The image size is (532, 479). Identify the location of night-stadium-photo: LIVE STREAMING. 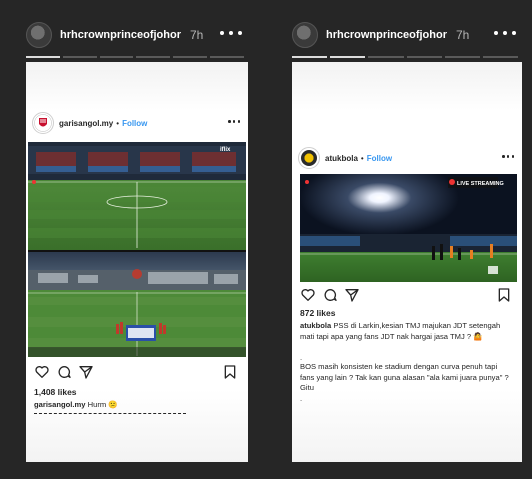
(408, 228).